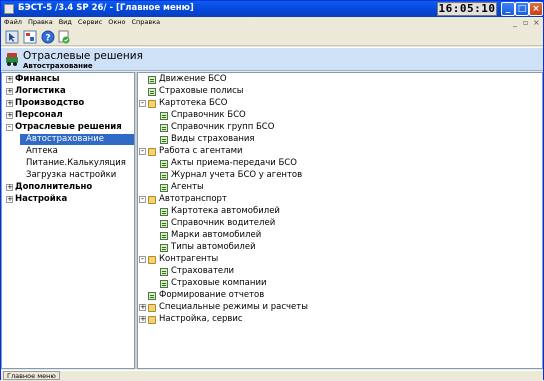 Image resolution: width=544 pixels, height=381 pixels. What do you see at coordinates (193, 103) in the screenshot?
I see `tree-folder-bso-card: Картотека БСО` at bounding box center [193, 103].